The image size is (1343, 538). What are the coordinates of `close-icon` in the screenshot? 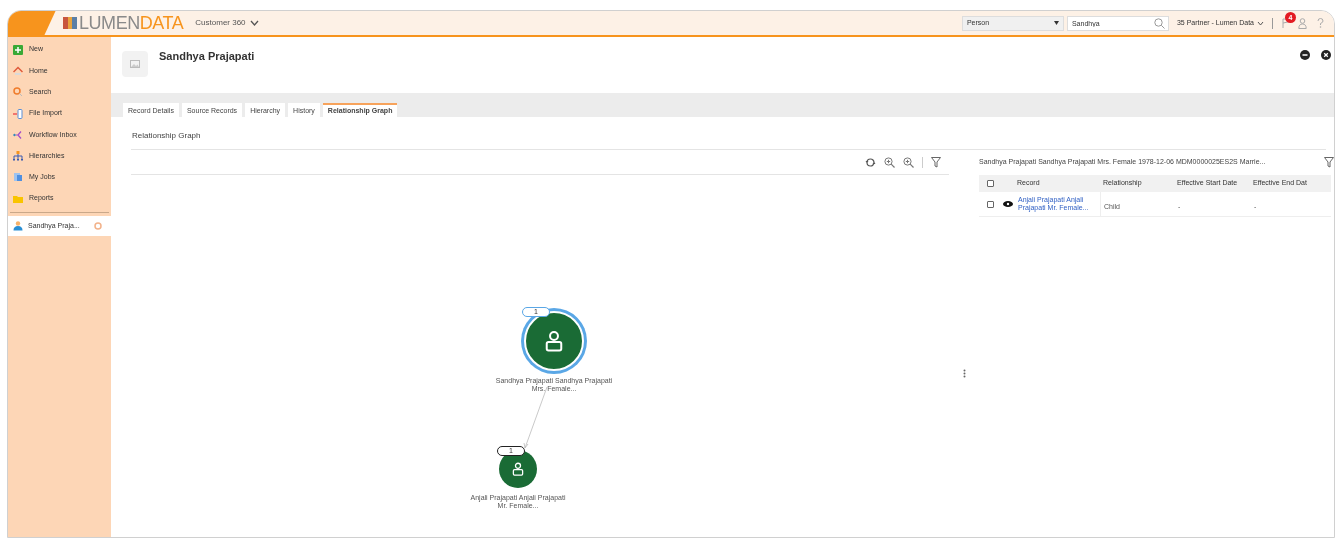 It's located at (1326, 55).